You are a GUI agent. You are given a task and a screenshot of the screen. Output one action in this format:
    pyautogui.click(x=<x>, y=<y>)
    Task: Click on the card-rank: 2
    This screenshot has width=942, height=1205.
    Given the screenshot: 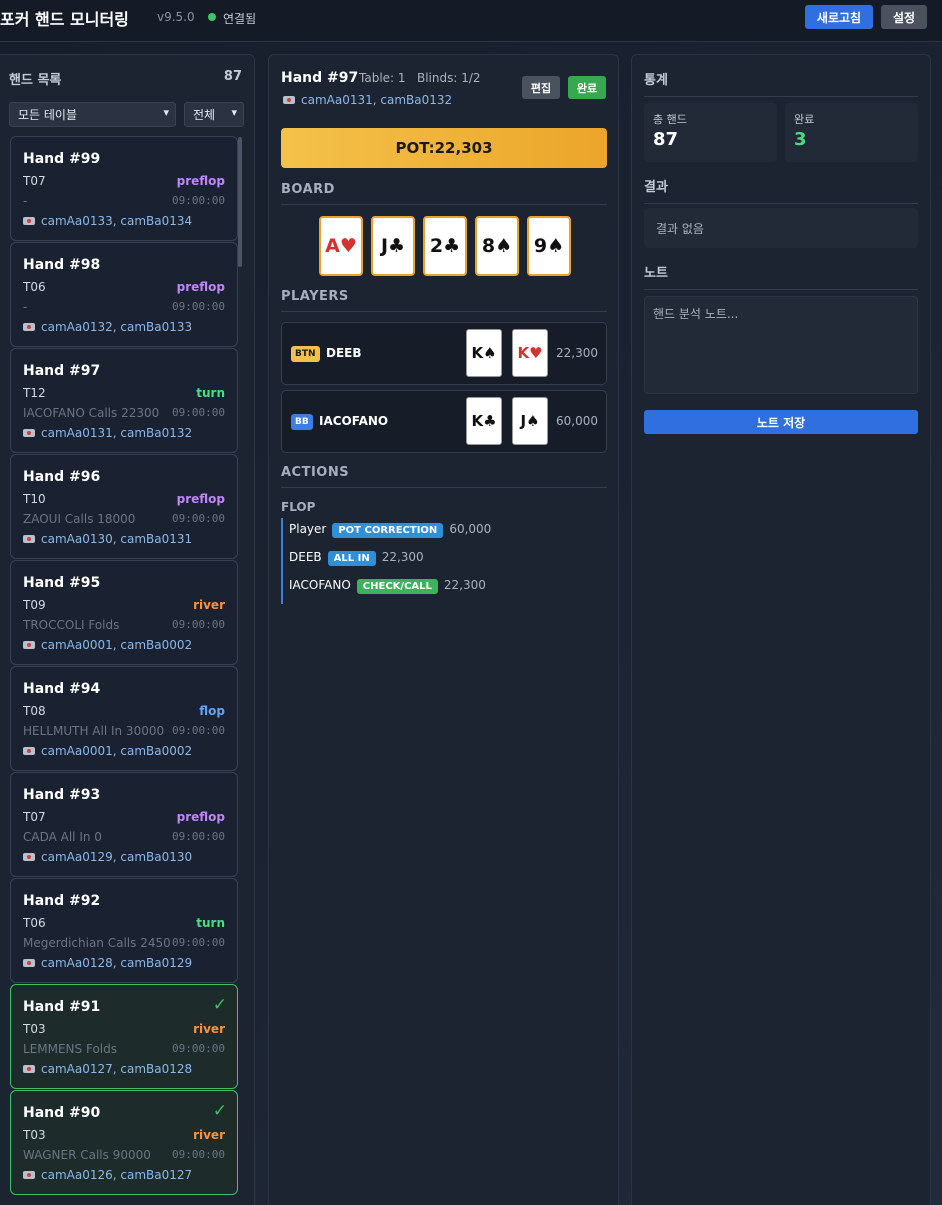 What is the action you would take?
    pyautogui.click(x=436, y=246)
    